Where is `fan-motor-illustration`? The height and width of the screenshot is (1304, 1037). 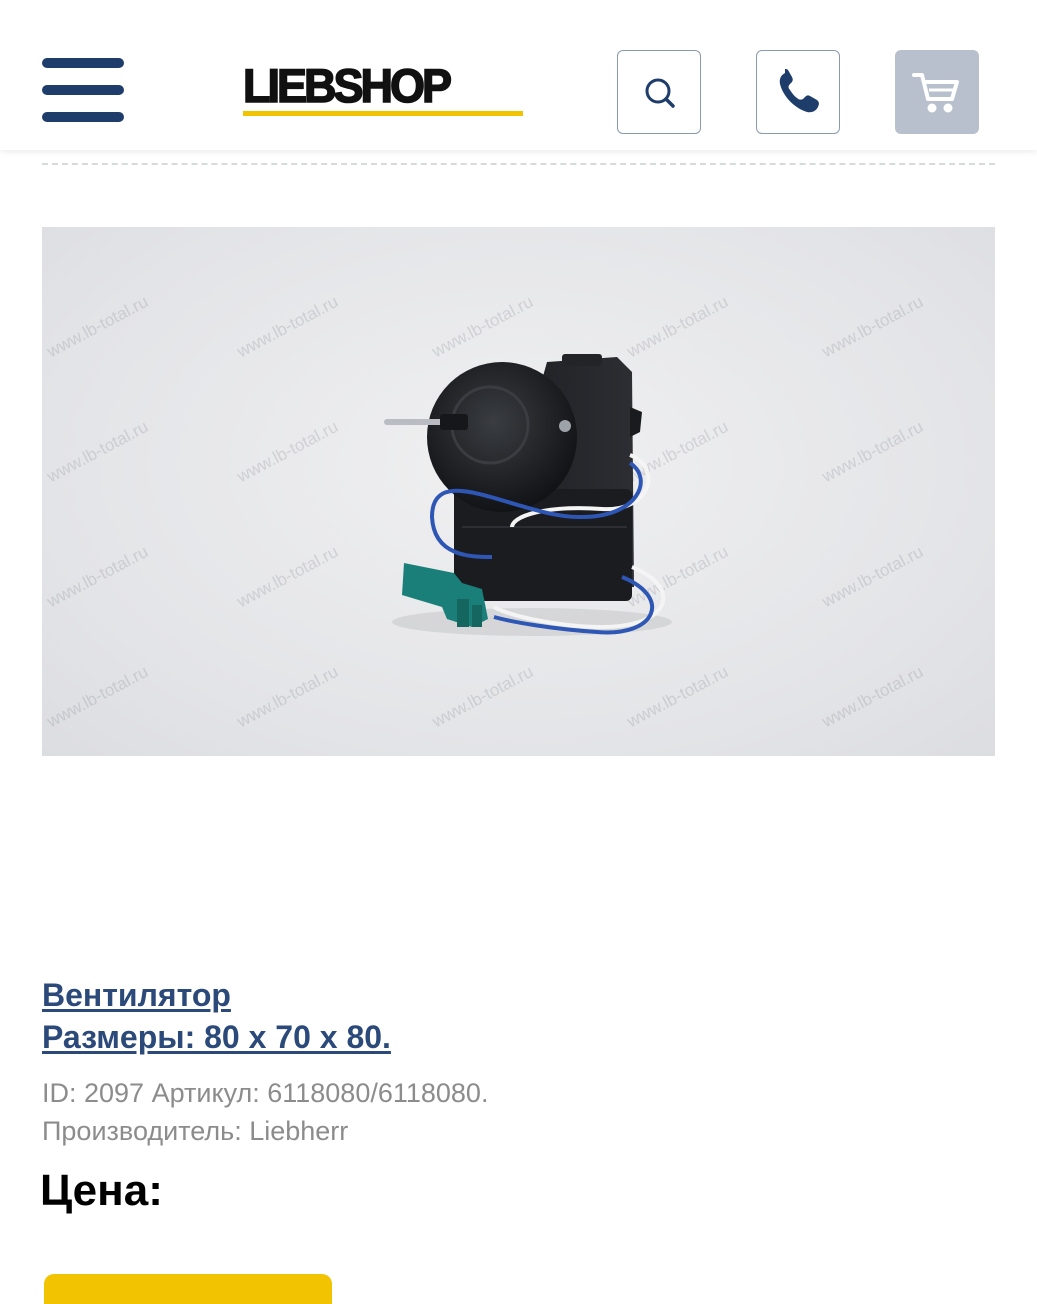 fan-motor-illustration is located at coordinates (528, 495).